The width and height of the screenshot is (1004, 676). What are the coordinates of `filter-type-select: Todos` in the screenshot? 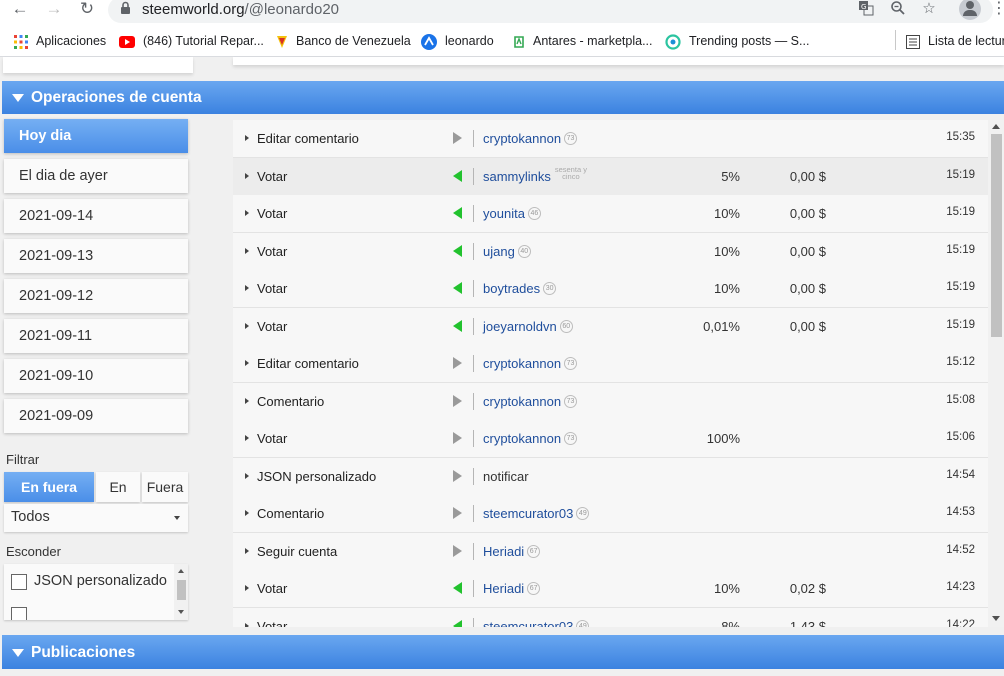 It's located at (96, 518).